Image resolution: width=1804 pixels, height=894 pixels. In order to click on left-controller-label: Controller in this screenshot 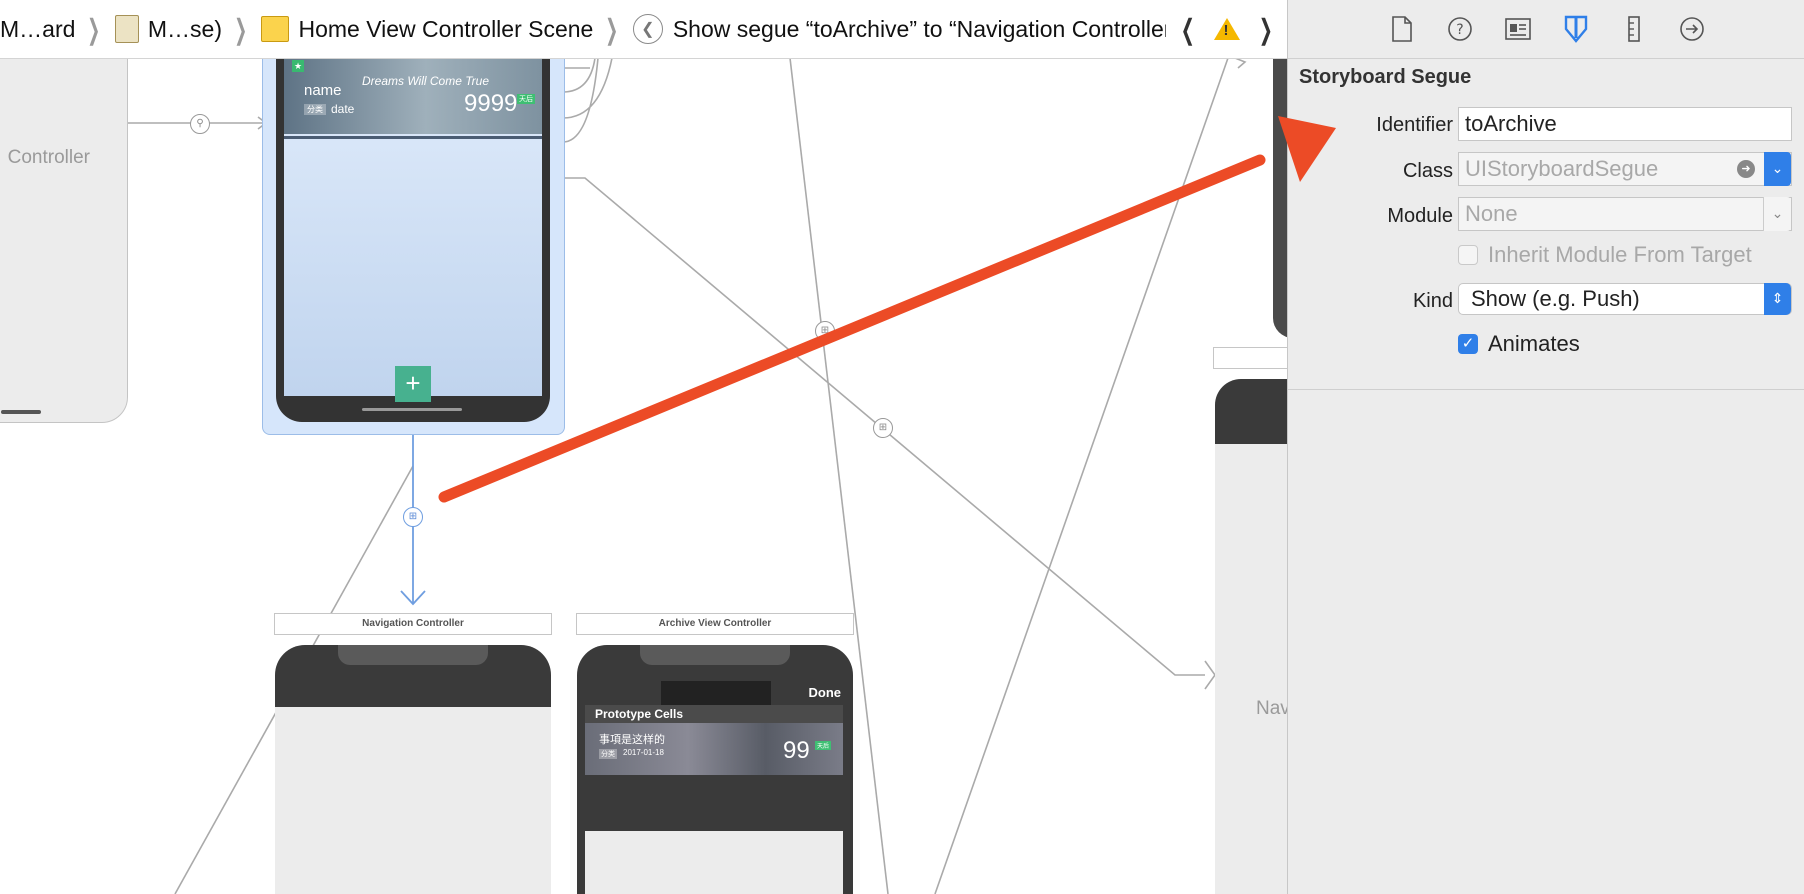, I will do `click(48, 157)`.